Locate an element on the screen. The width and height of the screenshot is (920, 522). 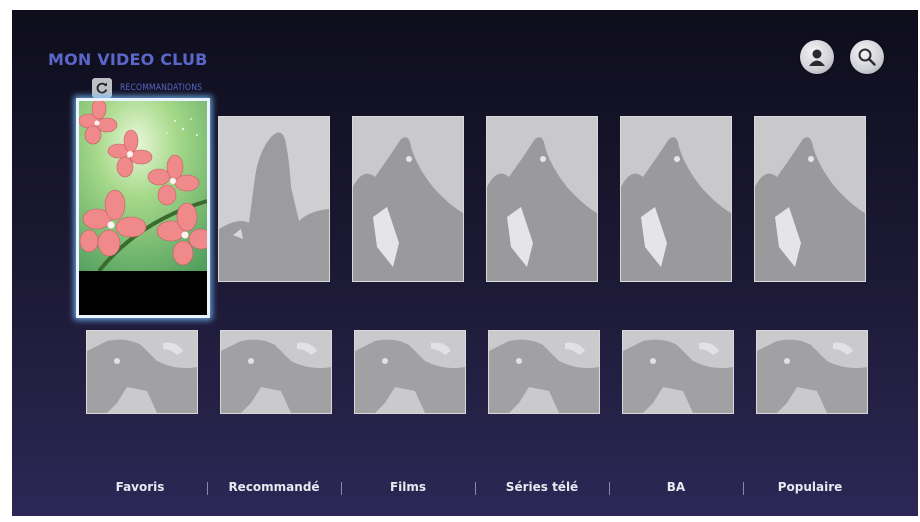
section-header: RECOMMANDATIONS is located at coordinates (154, 88).